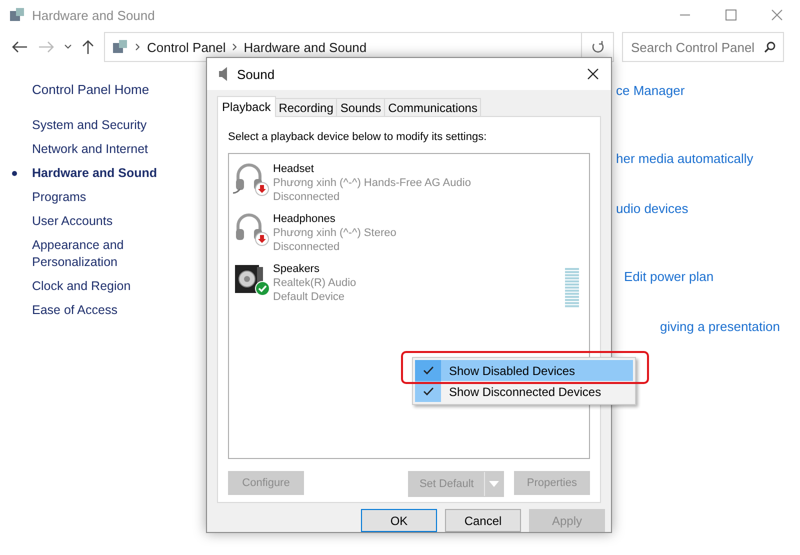  Describe the element at coordinates (256, 74) in the screenshot. I see `dialog-title: Sound` at that location.